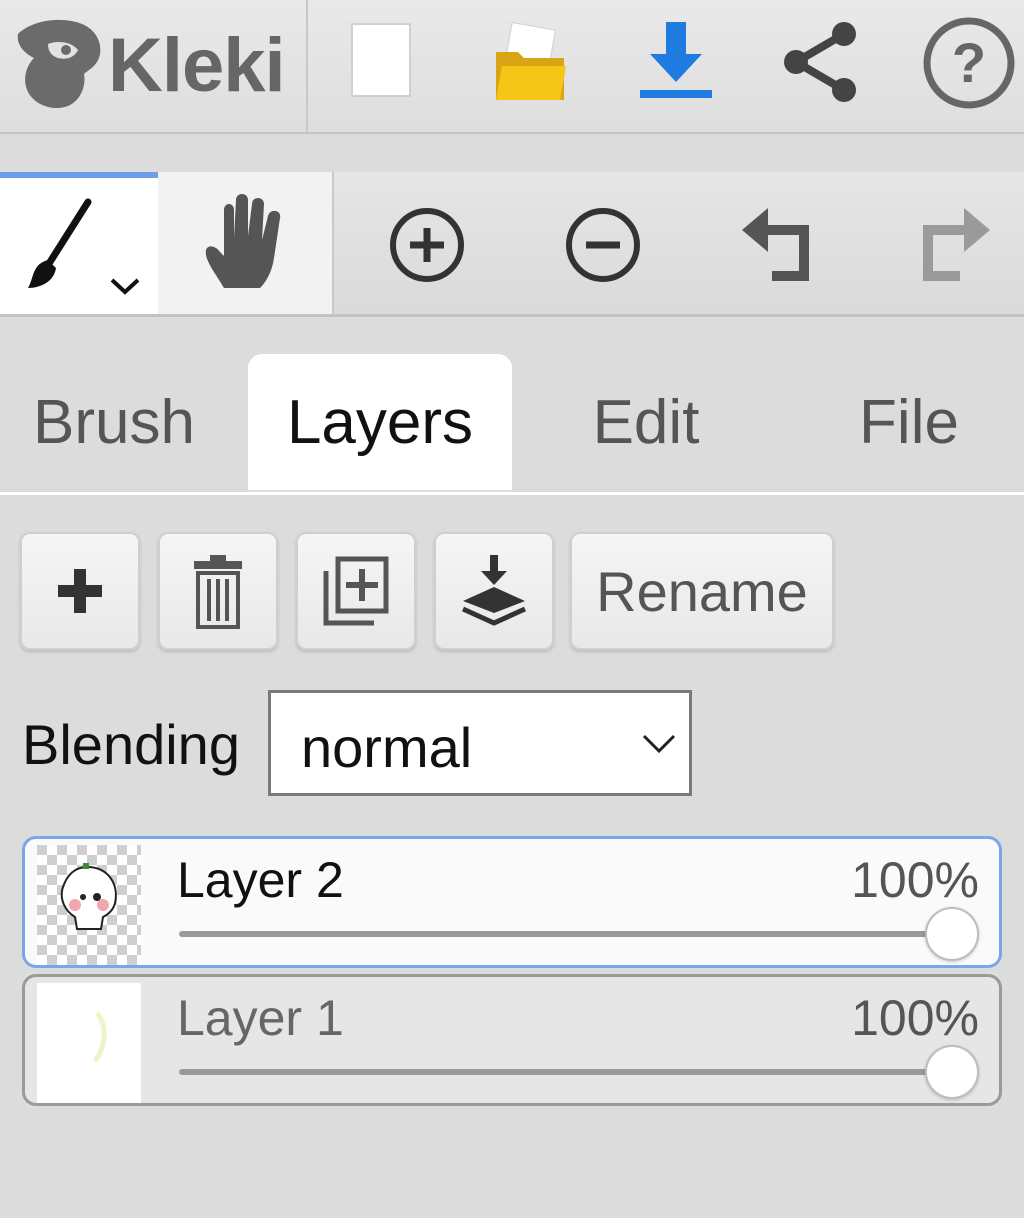  Describe the element at coordinates (260, 880) in the screenshot. I see `layer-name: Layer 2` at that location.